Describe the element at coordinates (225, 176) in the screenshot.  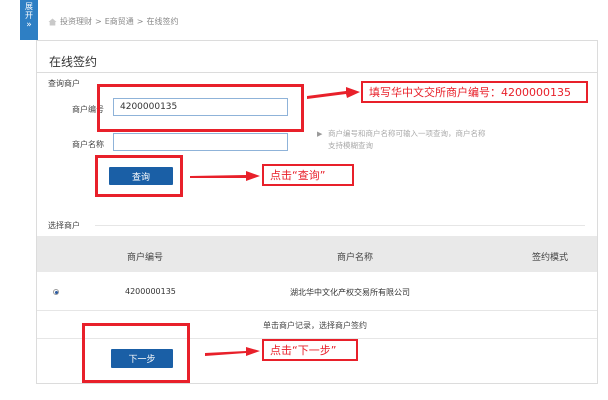
I see `arrow-to-query` at that location.